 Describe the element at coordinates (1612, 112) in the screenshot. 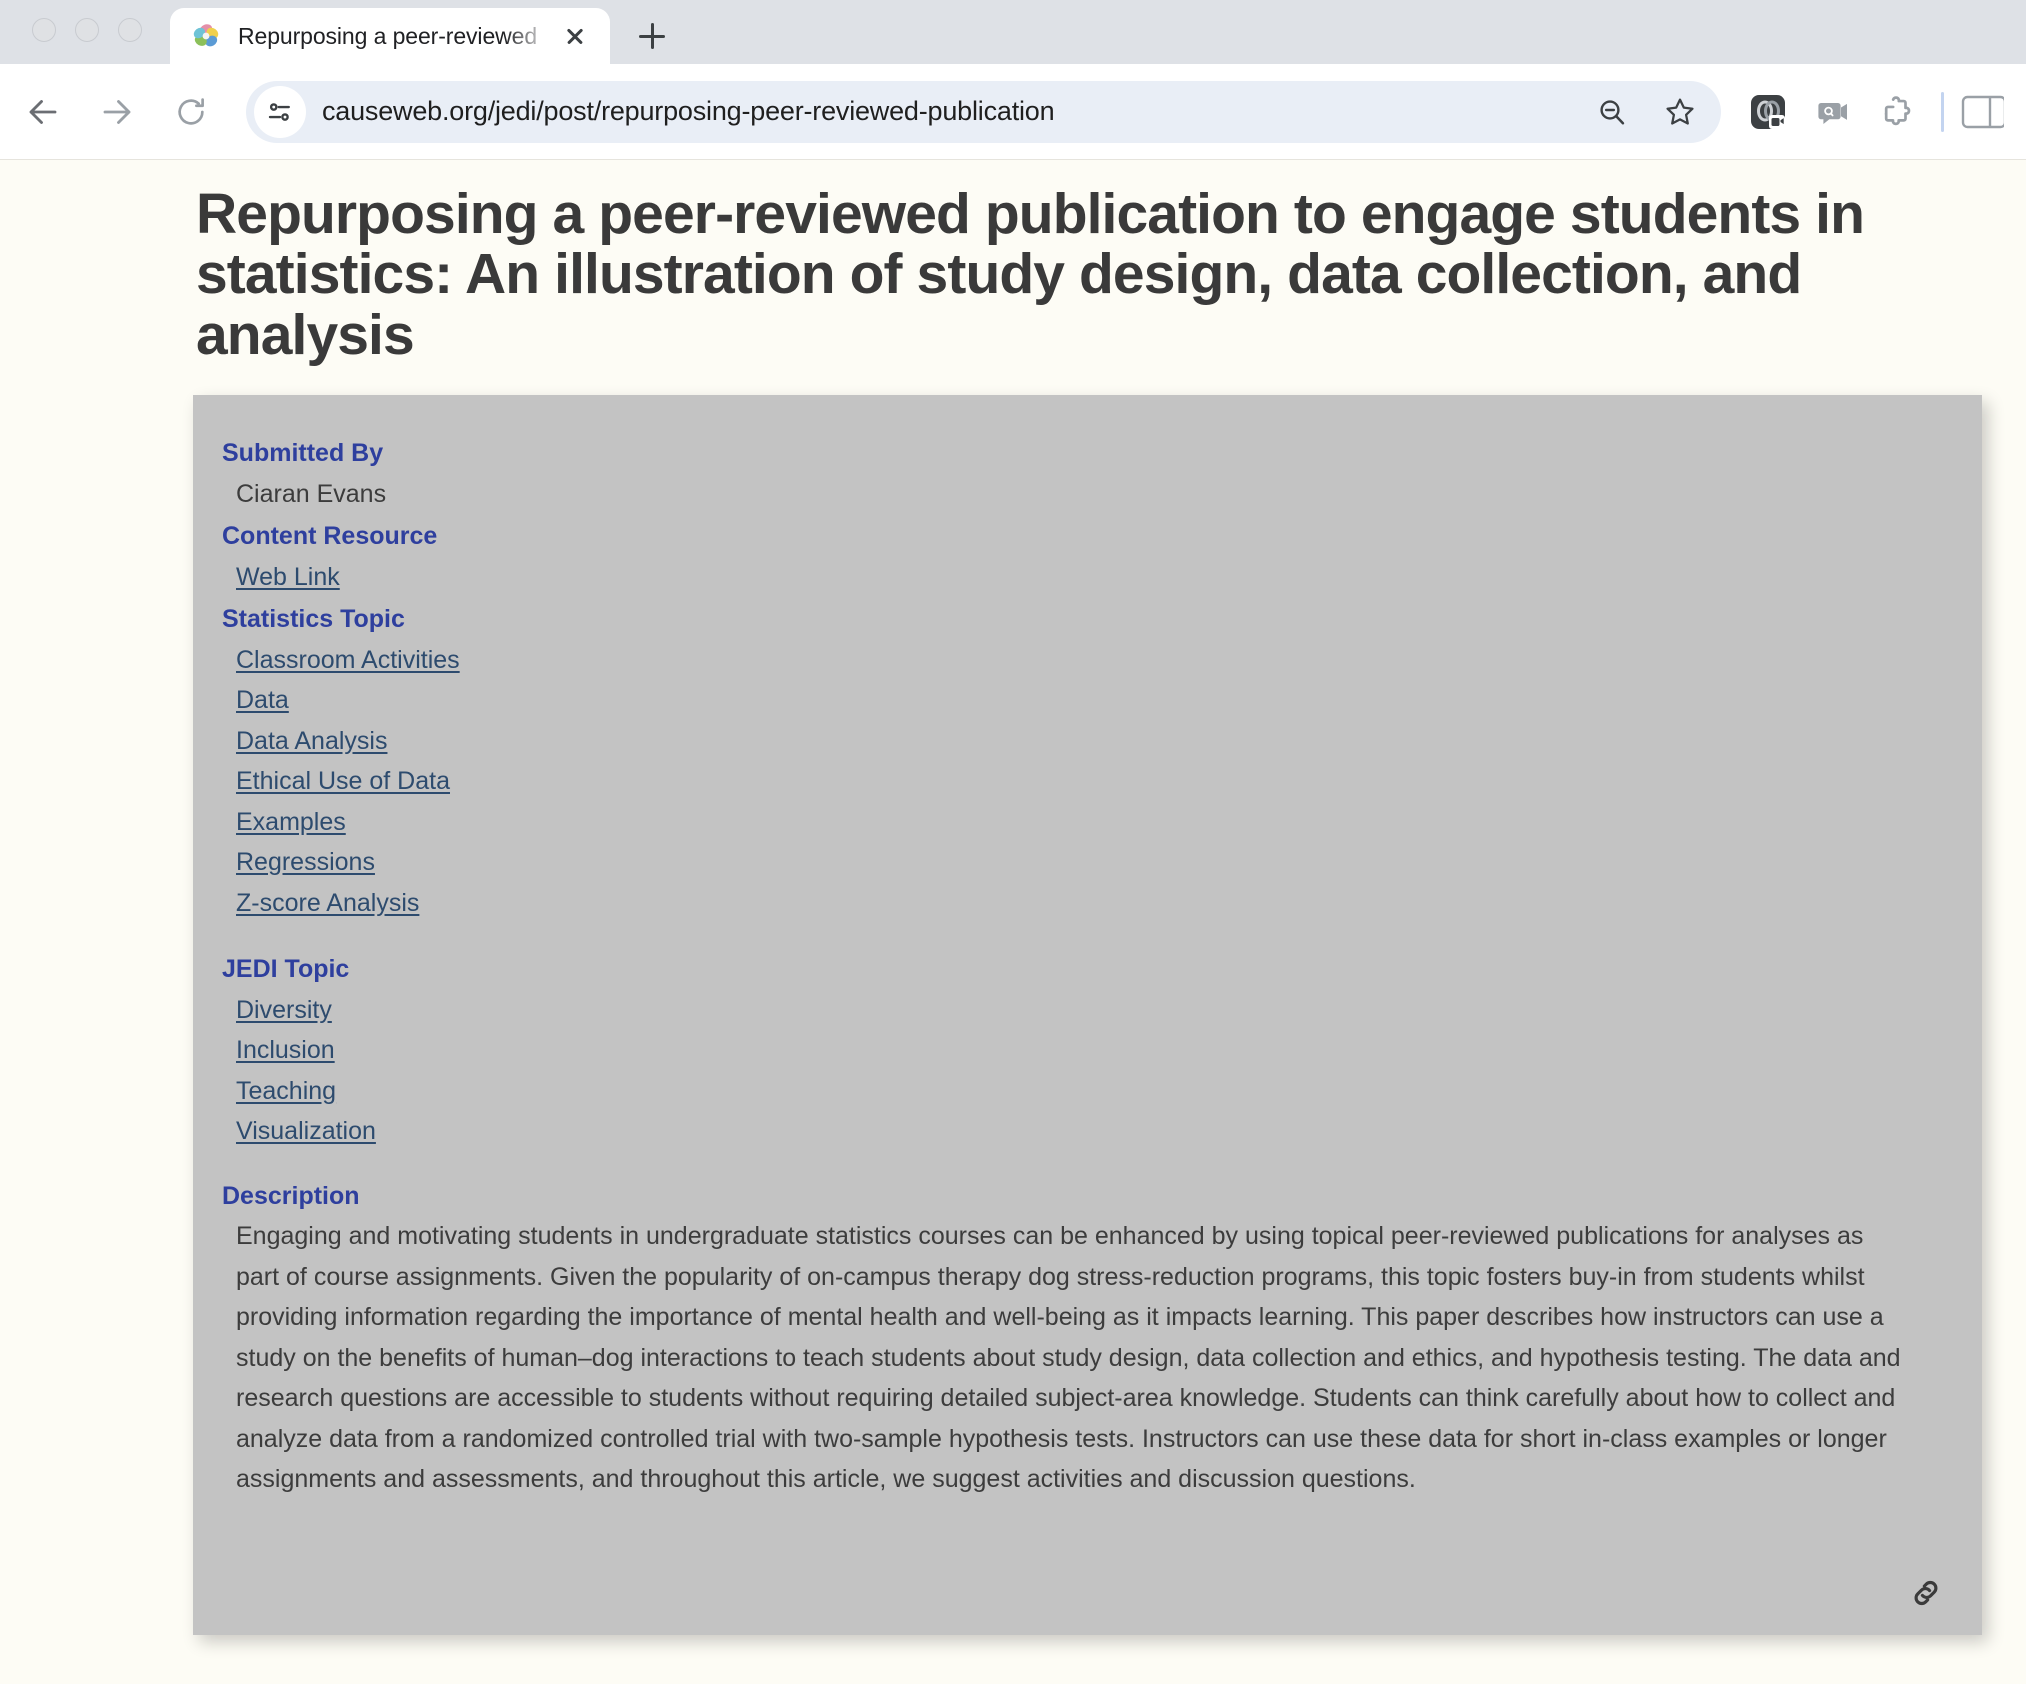

I see `zoom-out-icon` at that location.